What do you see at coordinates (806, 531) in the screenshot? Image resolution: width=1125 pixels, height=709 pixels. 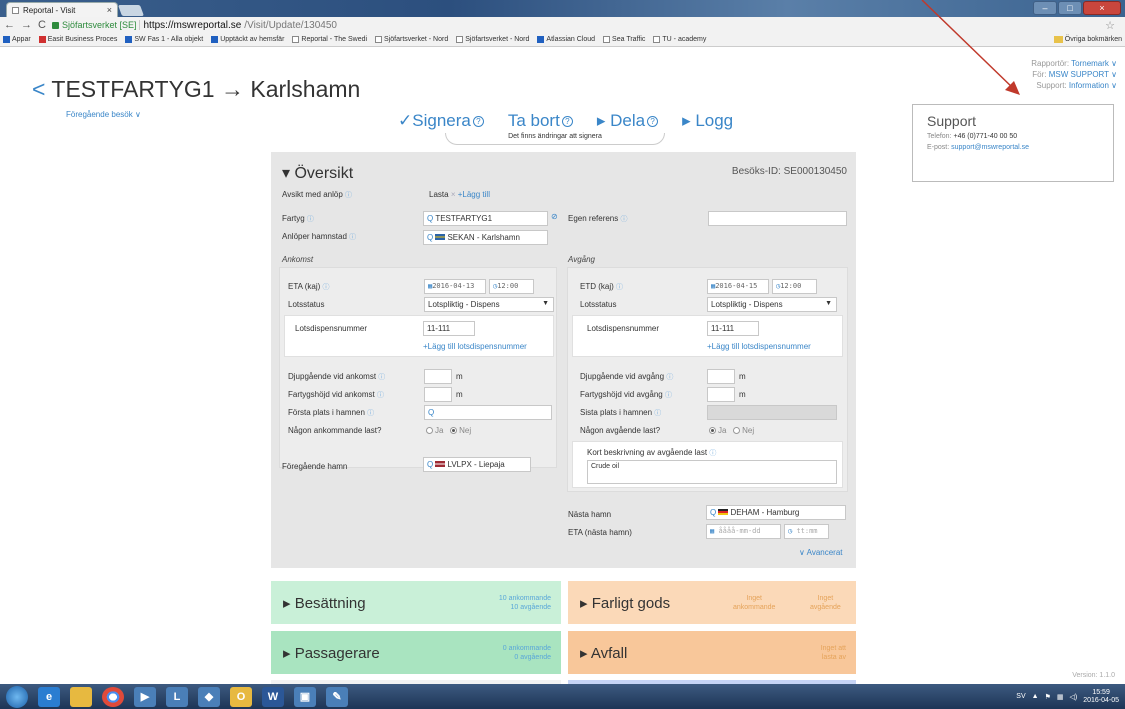 I see `eta-next-time-field: ◷ tt:mm` at bounding box center [806, 531].